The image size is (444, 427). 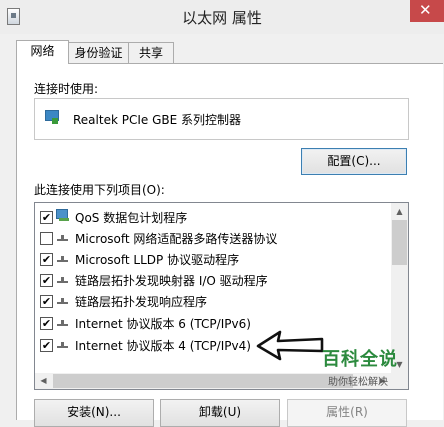 I want to click on window-title: 以太网 属性, so click(x=222, y=18).